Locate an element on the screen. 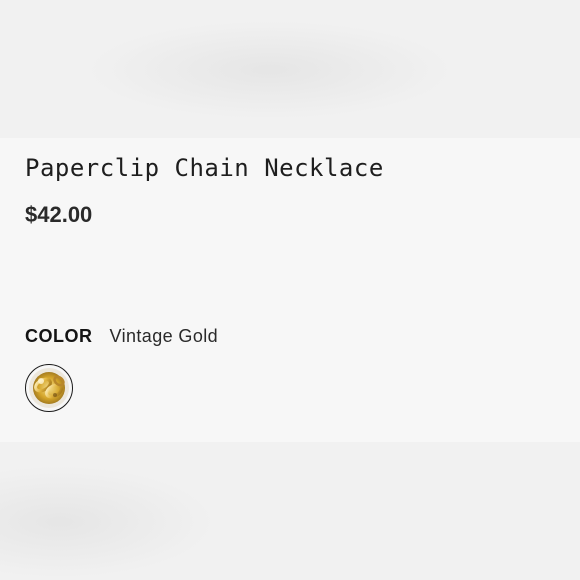 The image size is (580, 580). selected-color-name: Vintage Gold is located at coordinates (164, 336).